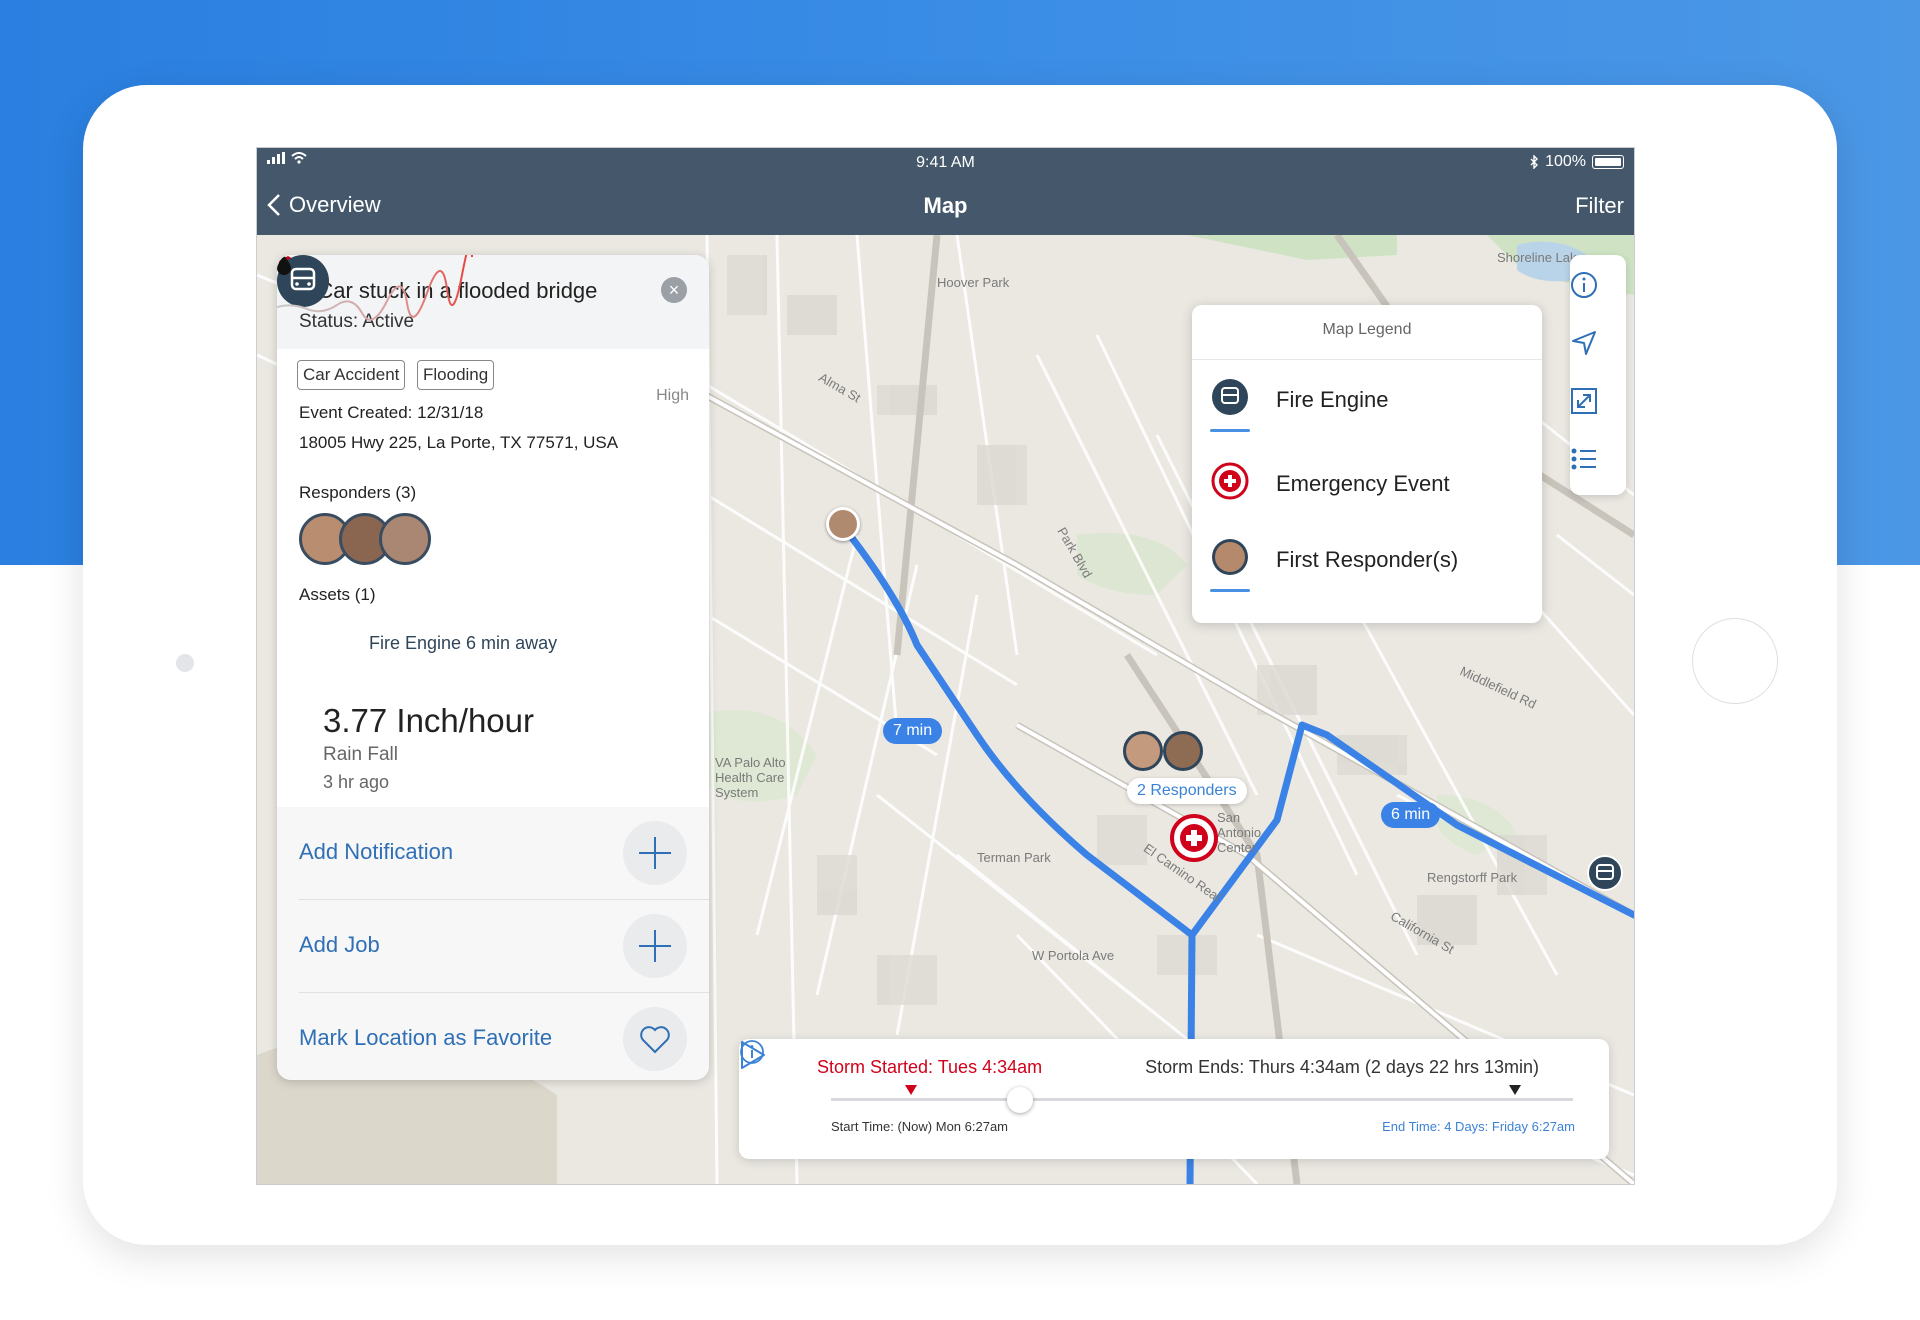 Image resolution: width=1920 pixels, height=1320 pixels. I want to click on add-notification-row: Add Notification, so click(493, 853).